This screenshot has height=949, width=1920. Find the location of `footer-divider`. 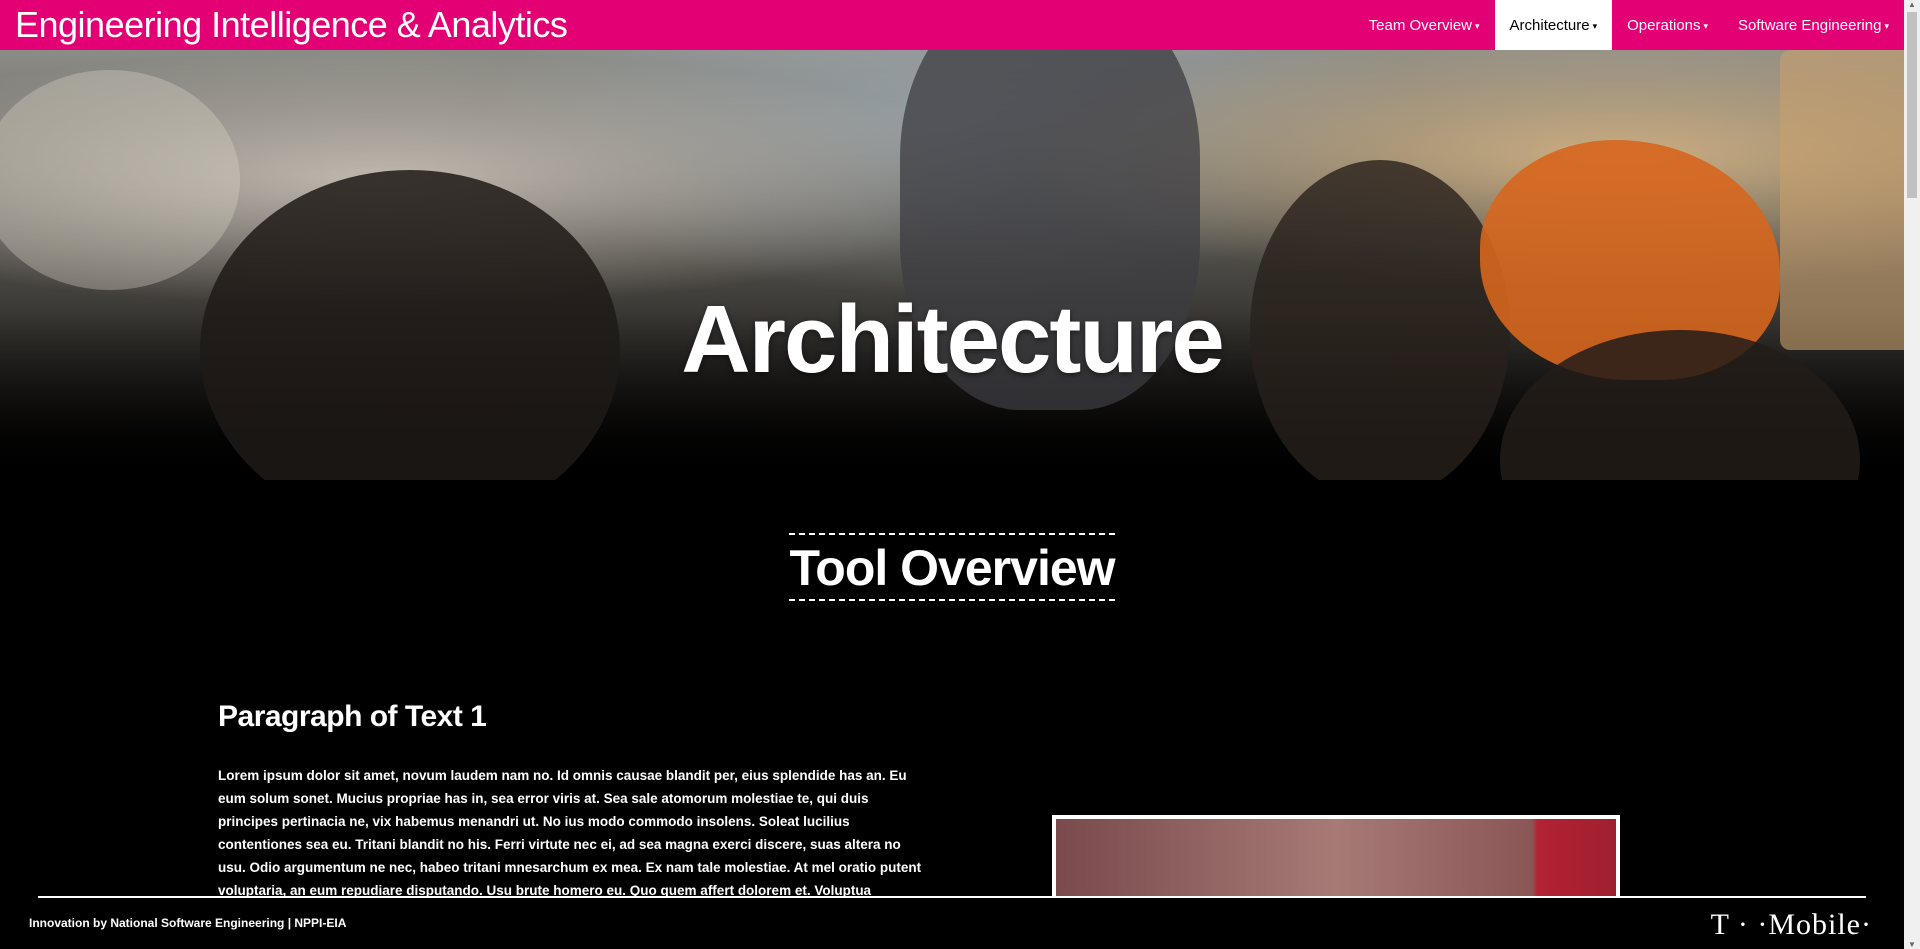

footer-divider is located at coordinates (952, 897).